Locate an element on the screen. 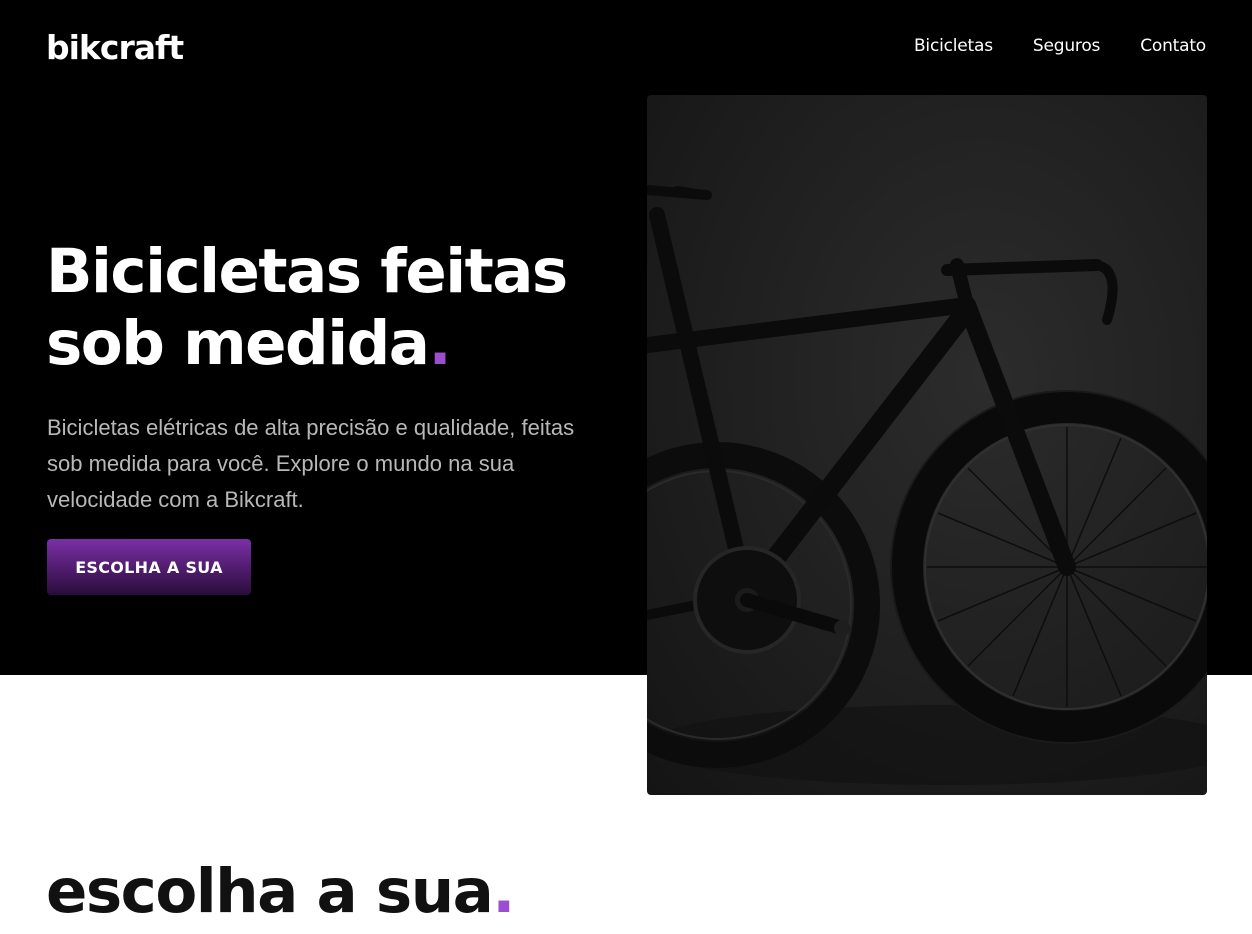 This screenshot has width=1252, height=934. hero-title-line-1: Bicicletas feitas is located at coordinates (307, 271).